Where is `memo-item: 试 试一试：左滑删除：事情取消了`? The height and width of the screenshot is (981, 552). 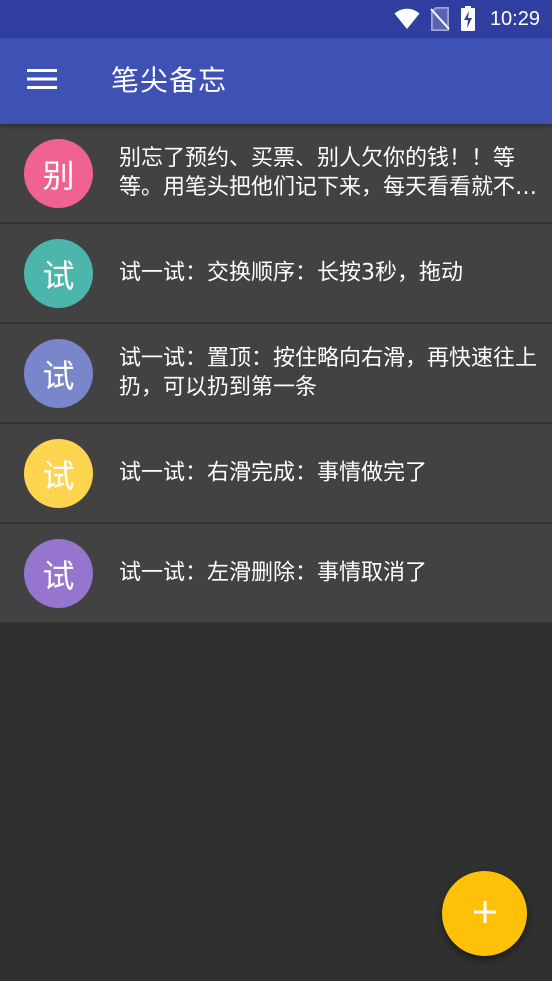
memo-item: 试 试一试：左滑删除：事情取消了 is located at coordinates (276, 574).